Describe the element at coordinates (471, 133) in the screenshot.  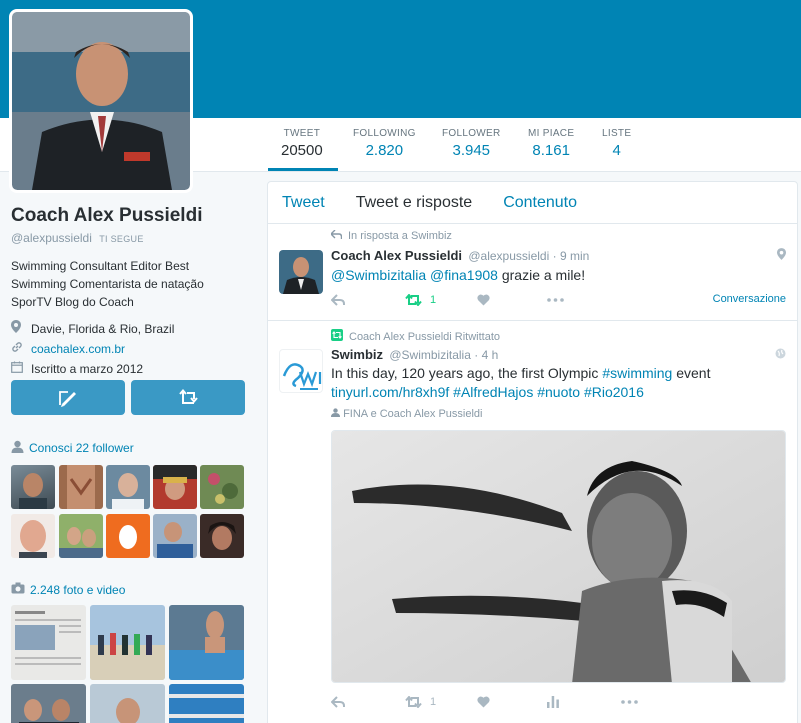
I see `stat-label: FOLLOWER` at that location.